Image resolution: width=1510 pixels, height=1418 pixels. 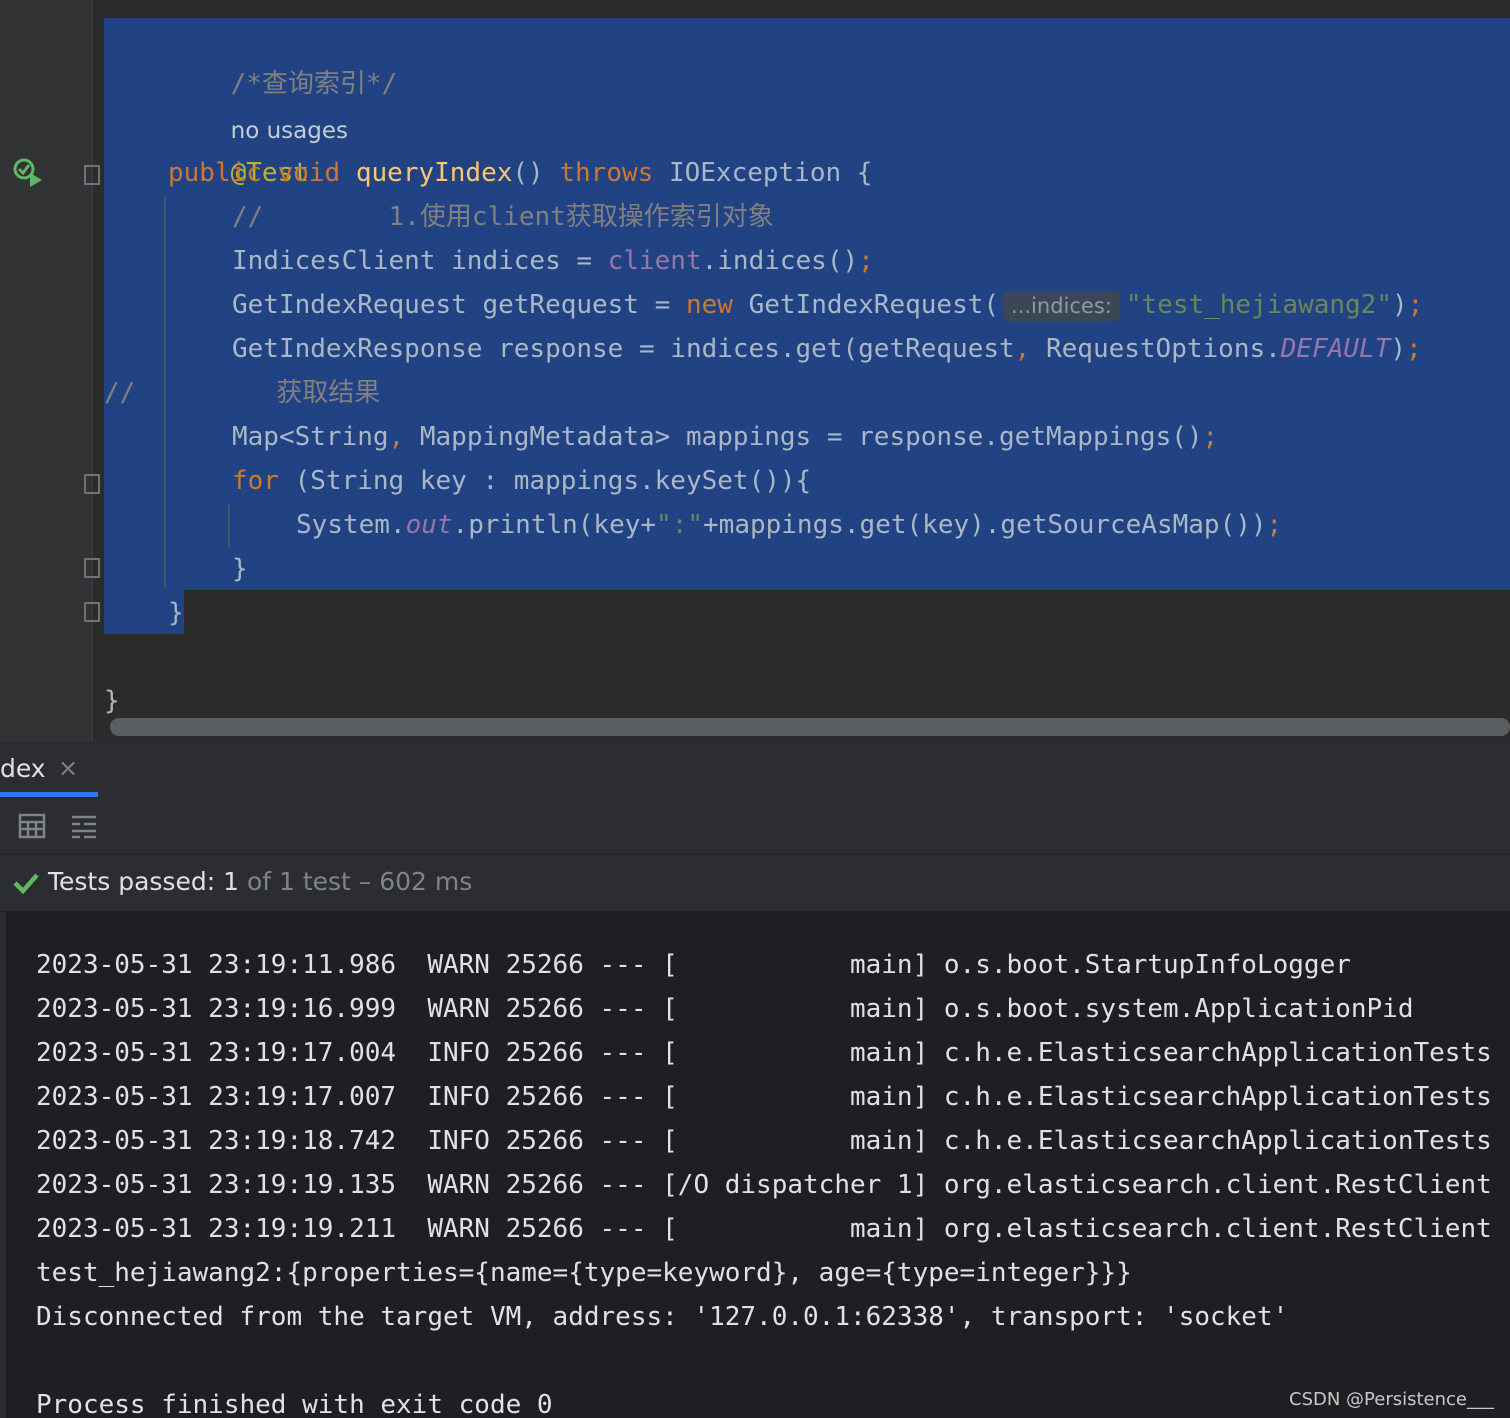 I want to click on passed-detail: of 1 test – 602 ms, so click(x=359, y=881).